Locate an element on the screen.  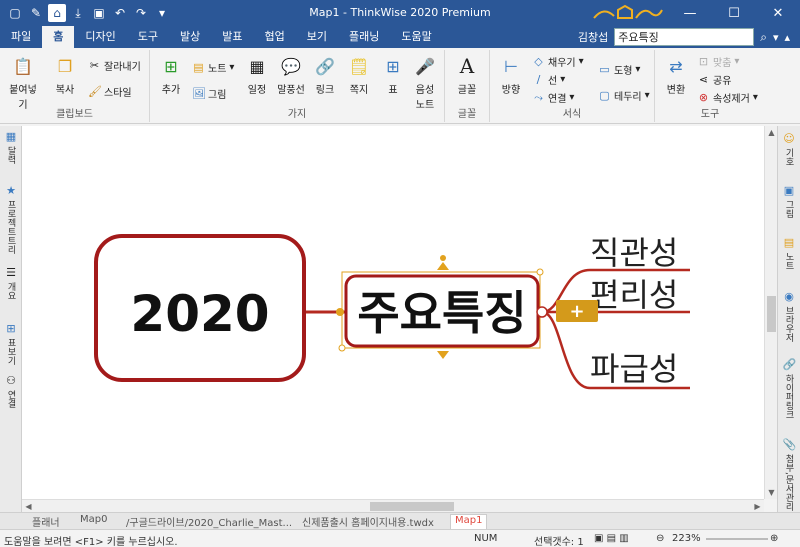
convert-button: ⇄ 변환 is located at coordinates (676, 75).